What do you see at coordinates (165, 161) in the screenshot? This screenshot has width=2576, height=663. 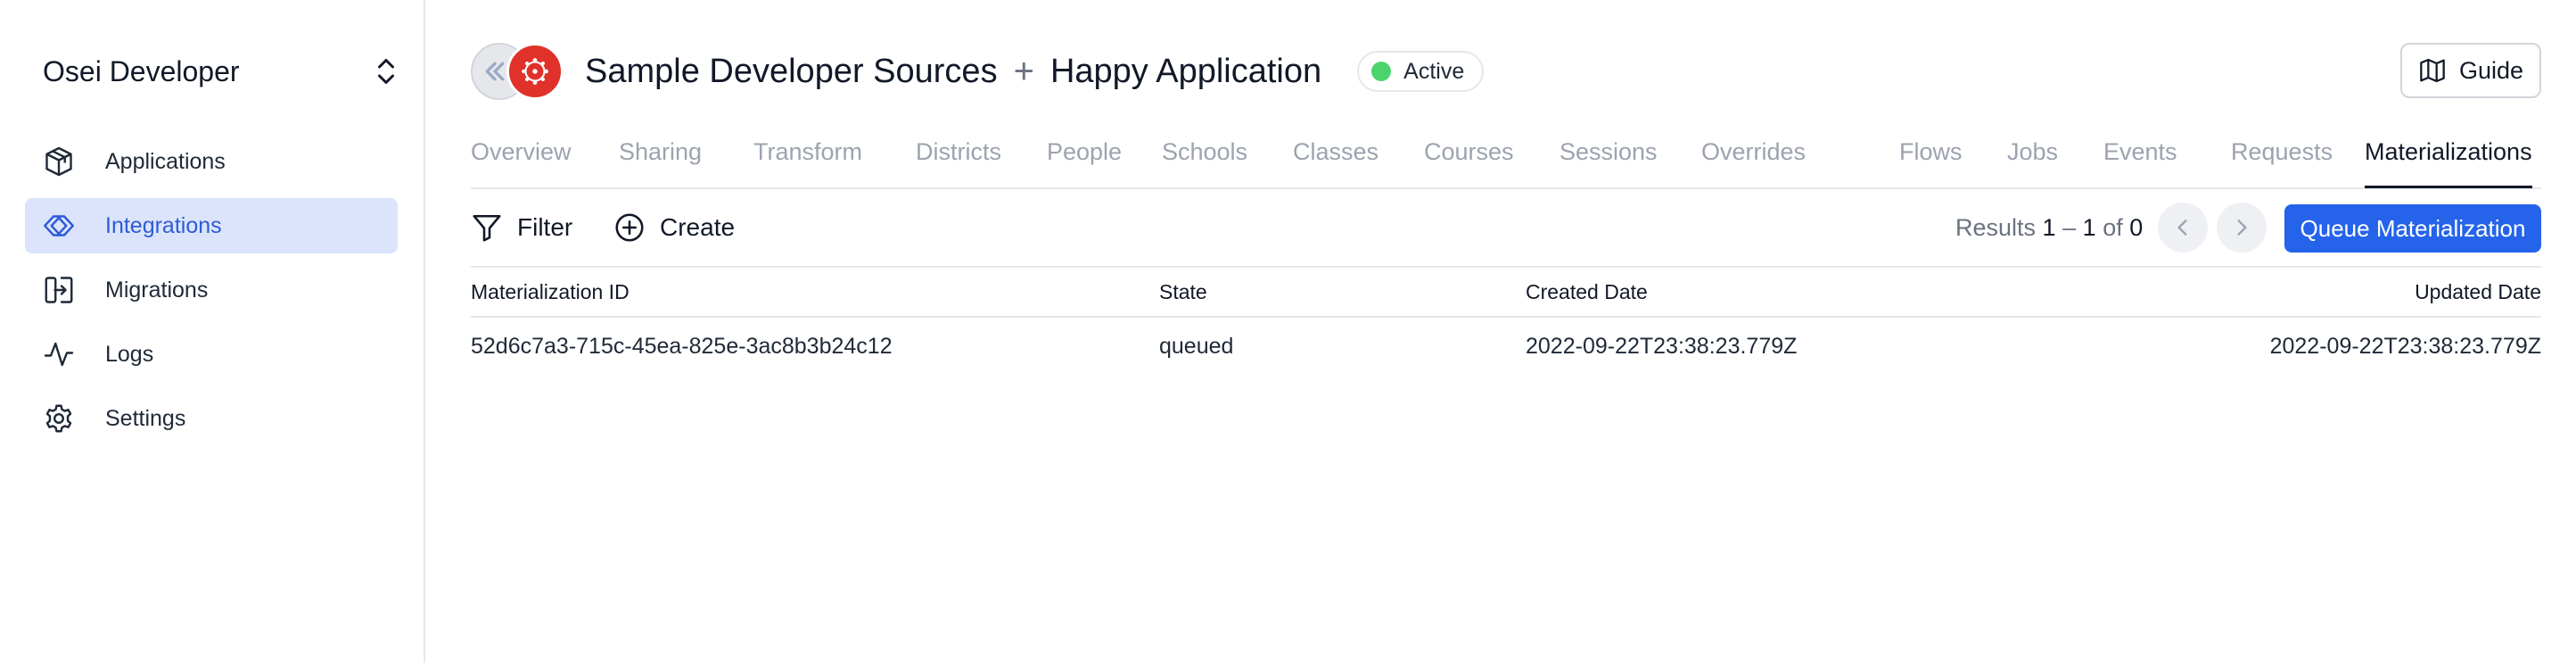 I see `sidebar-item-label: Applications` at bounding box center [165, 161].